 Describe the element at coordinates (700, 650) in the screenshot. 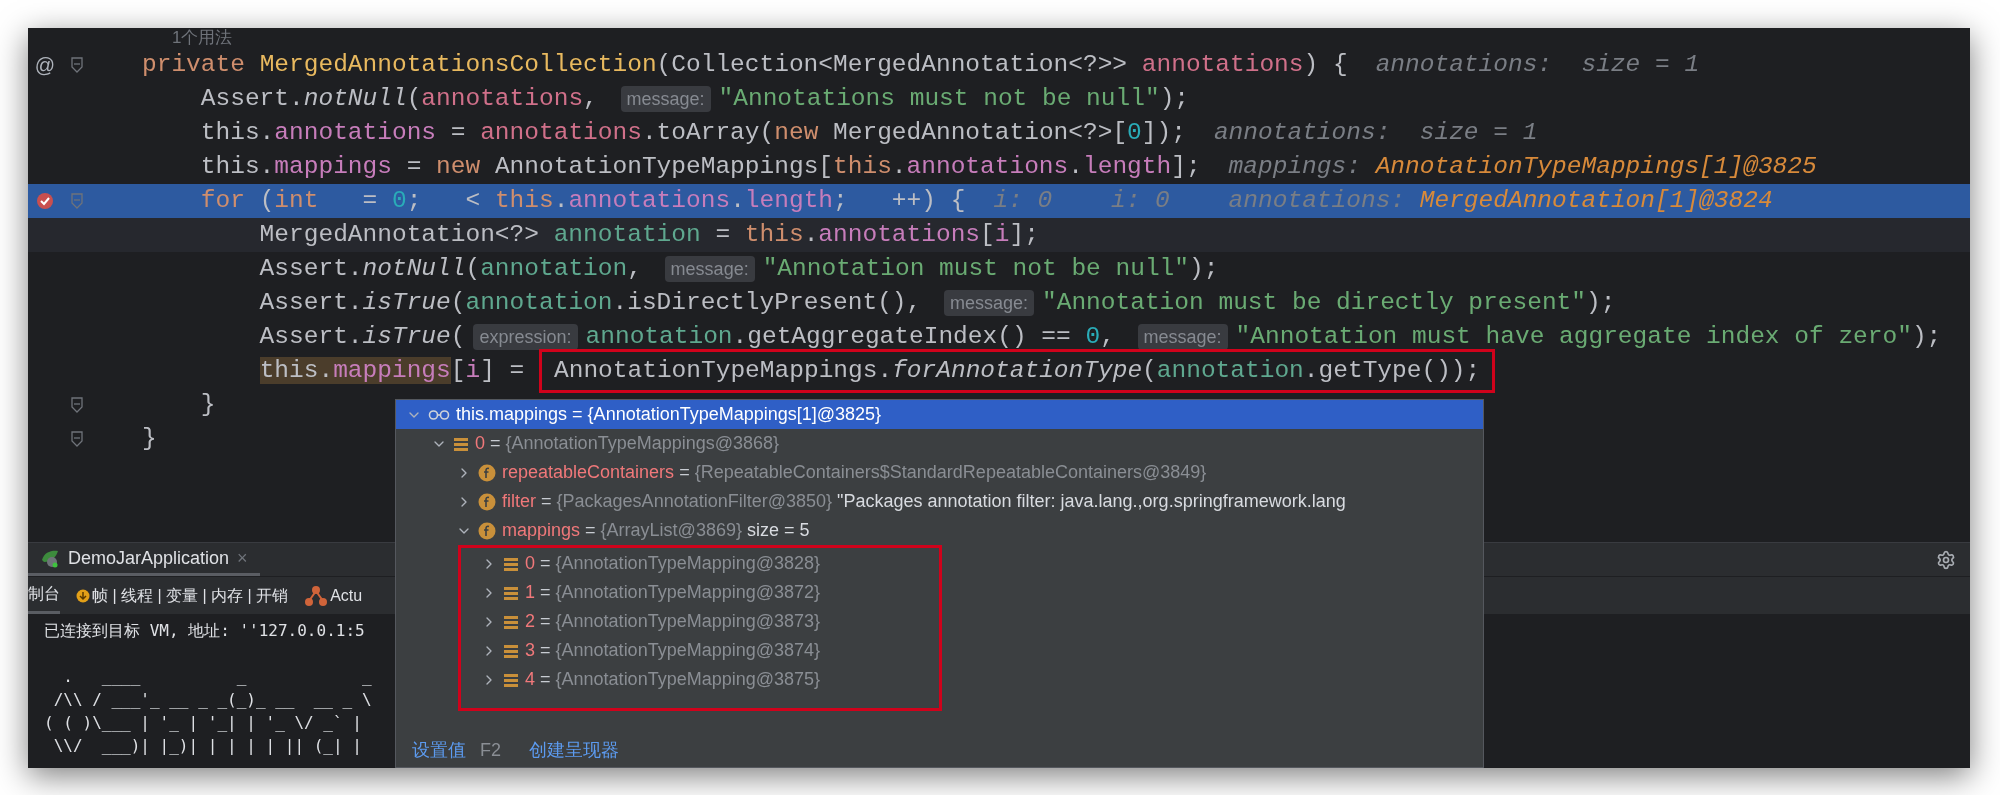

I see `tree-row: 3 = {AnnotationTypeMapping@3874}` at that location.